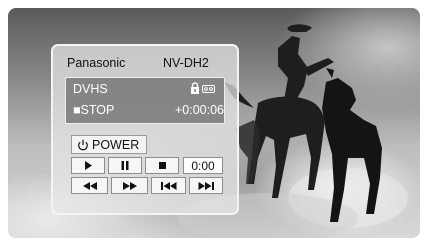 The height and width of the screenshot is (244, 430). I want to click on skip-previous-icon, so click(168, 185).